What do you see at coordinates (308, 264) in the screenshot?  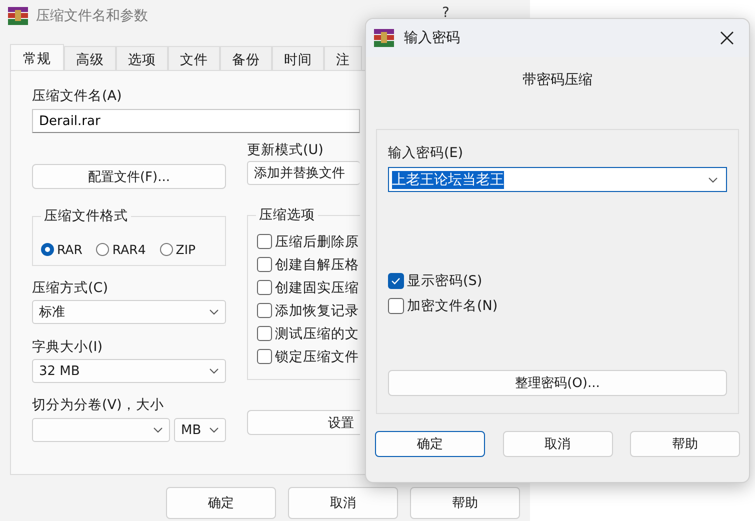 I see `option-checkbox: 创建自解压格` at bounding box center [308, 264].